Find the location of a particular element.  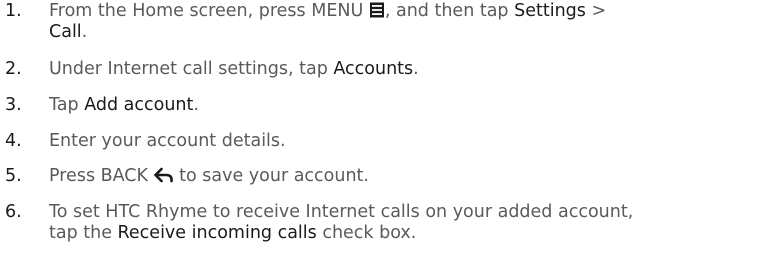

receive-incoming-calls-label: Receive incoming calls is located at coordinates (217, 233).